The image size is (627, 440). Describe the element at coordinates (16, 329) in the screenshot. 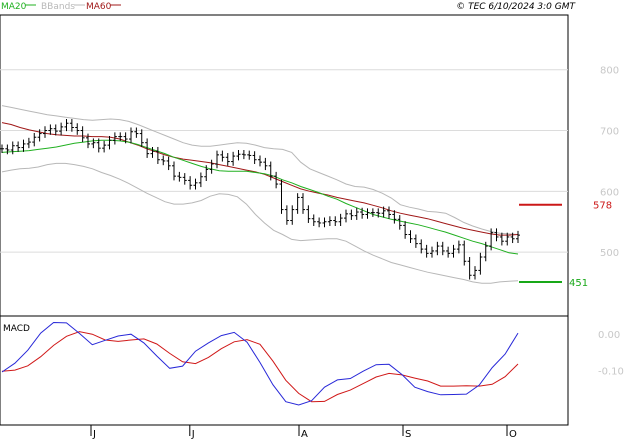

I see `macd-title: MACD` at that location.